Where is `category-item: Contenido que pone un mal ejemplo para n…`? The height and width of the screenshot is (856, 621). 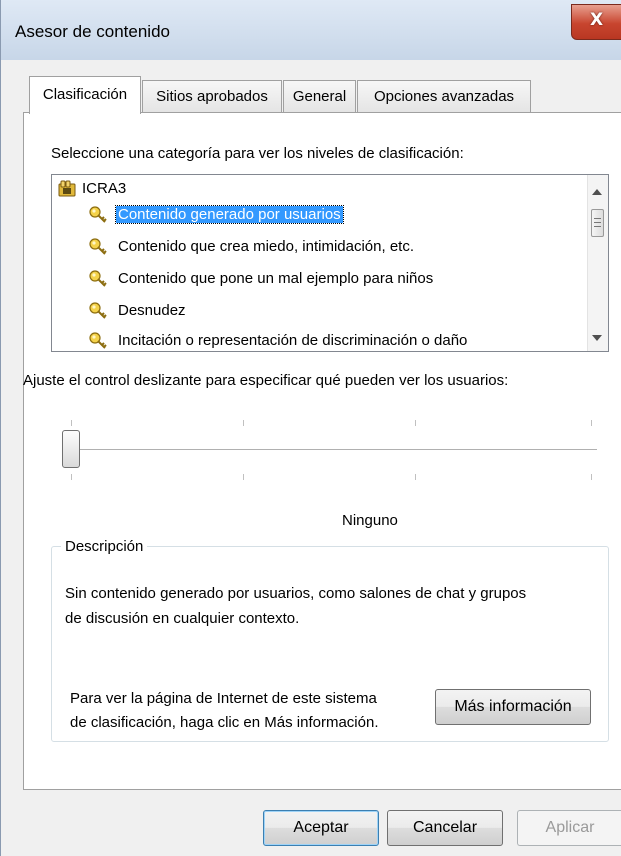 category-item: Contenido que pone un mal ejemplo para n… is located at coordinates (260, 279).